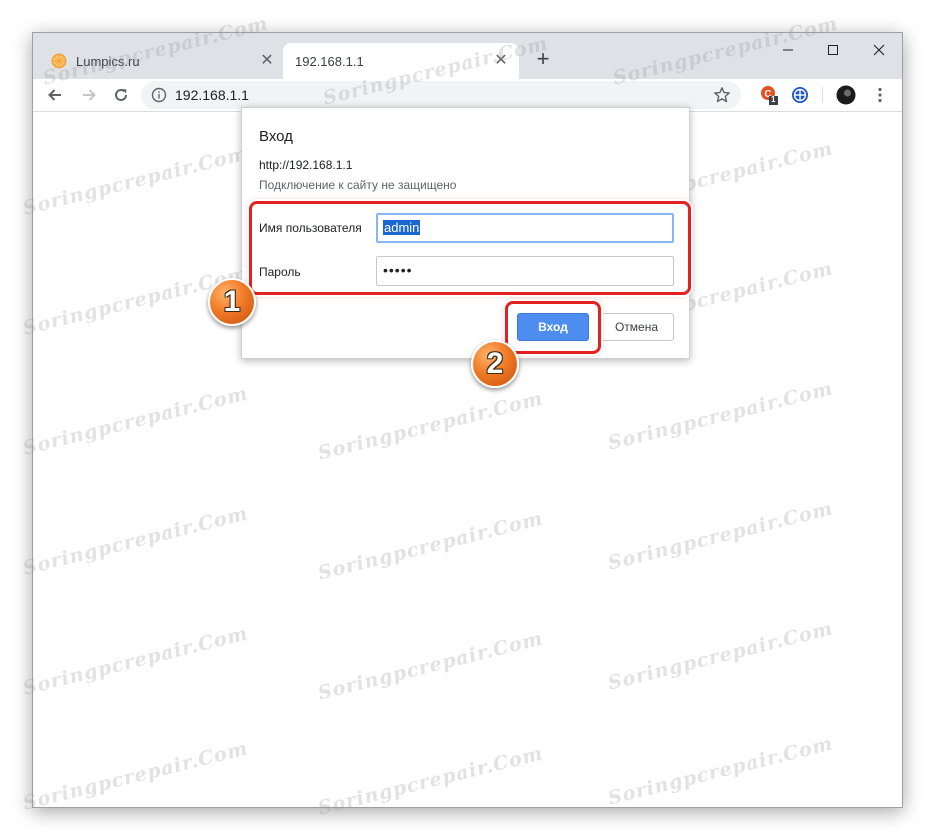 The image size is (933, 837). Describe the element at coordinates (833, 50) in the screenshot. I see `maximize-icon` at that location.